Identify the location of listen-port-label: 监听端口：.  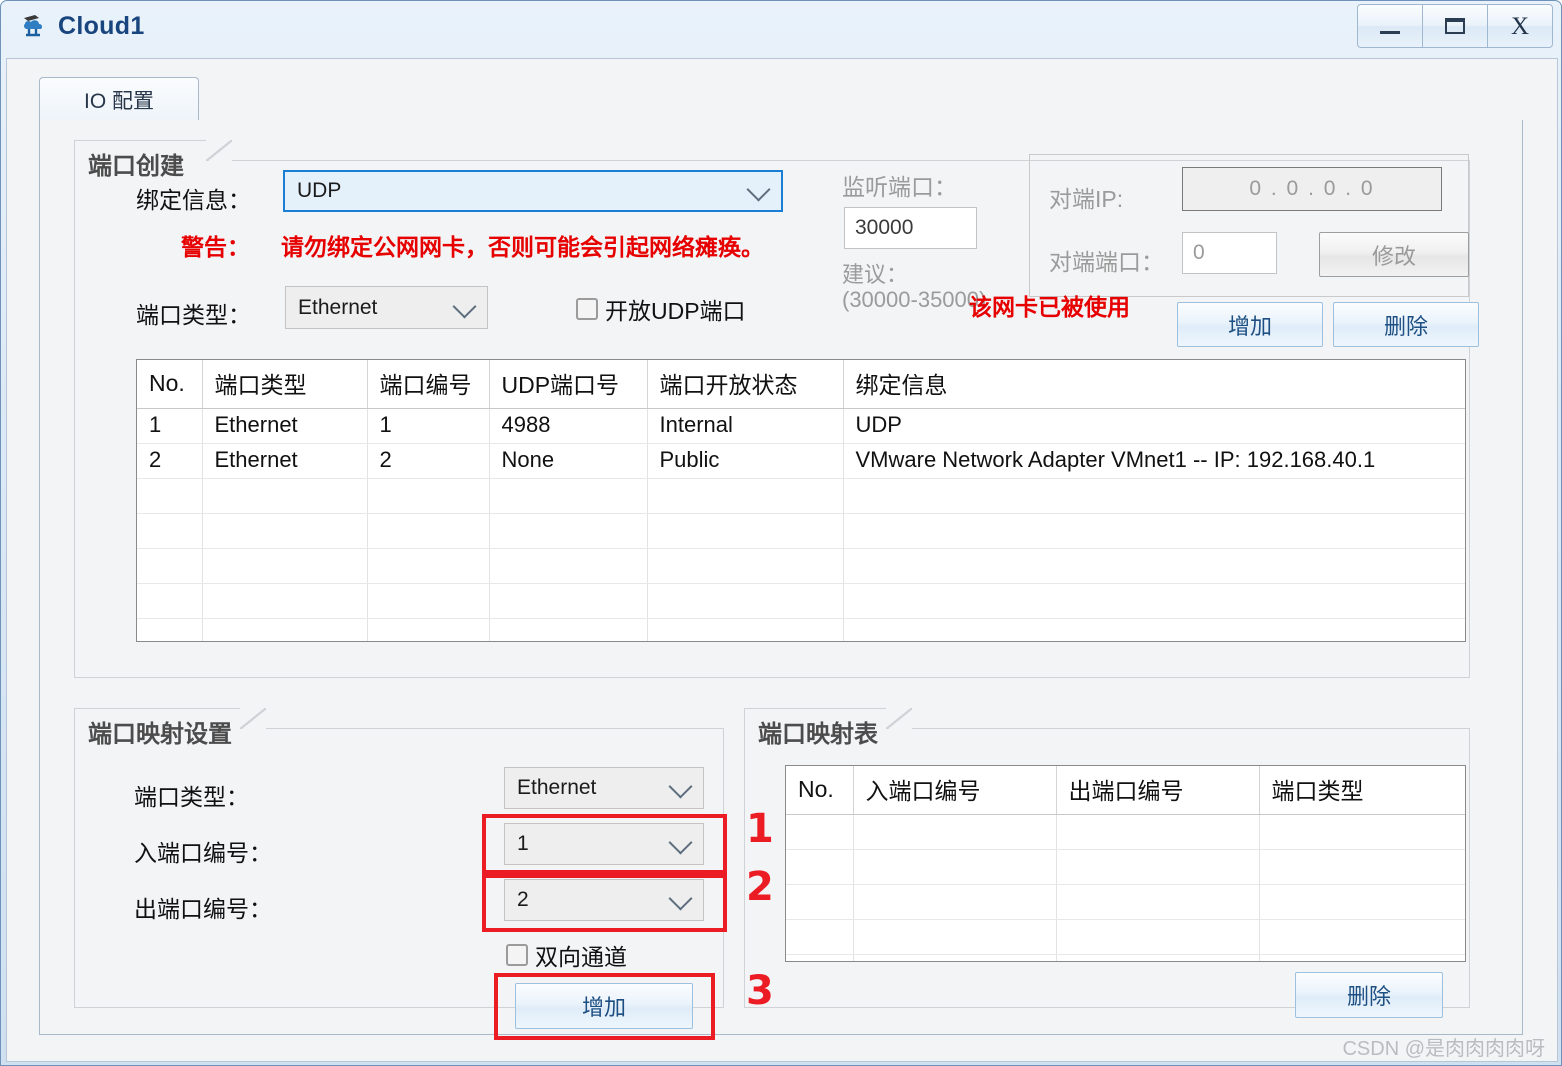
(899, 187).